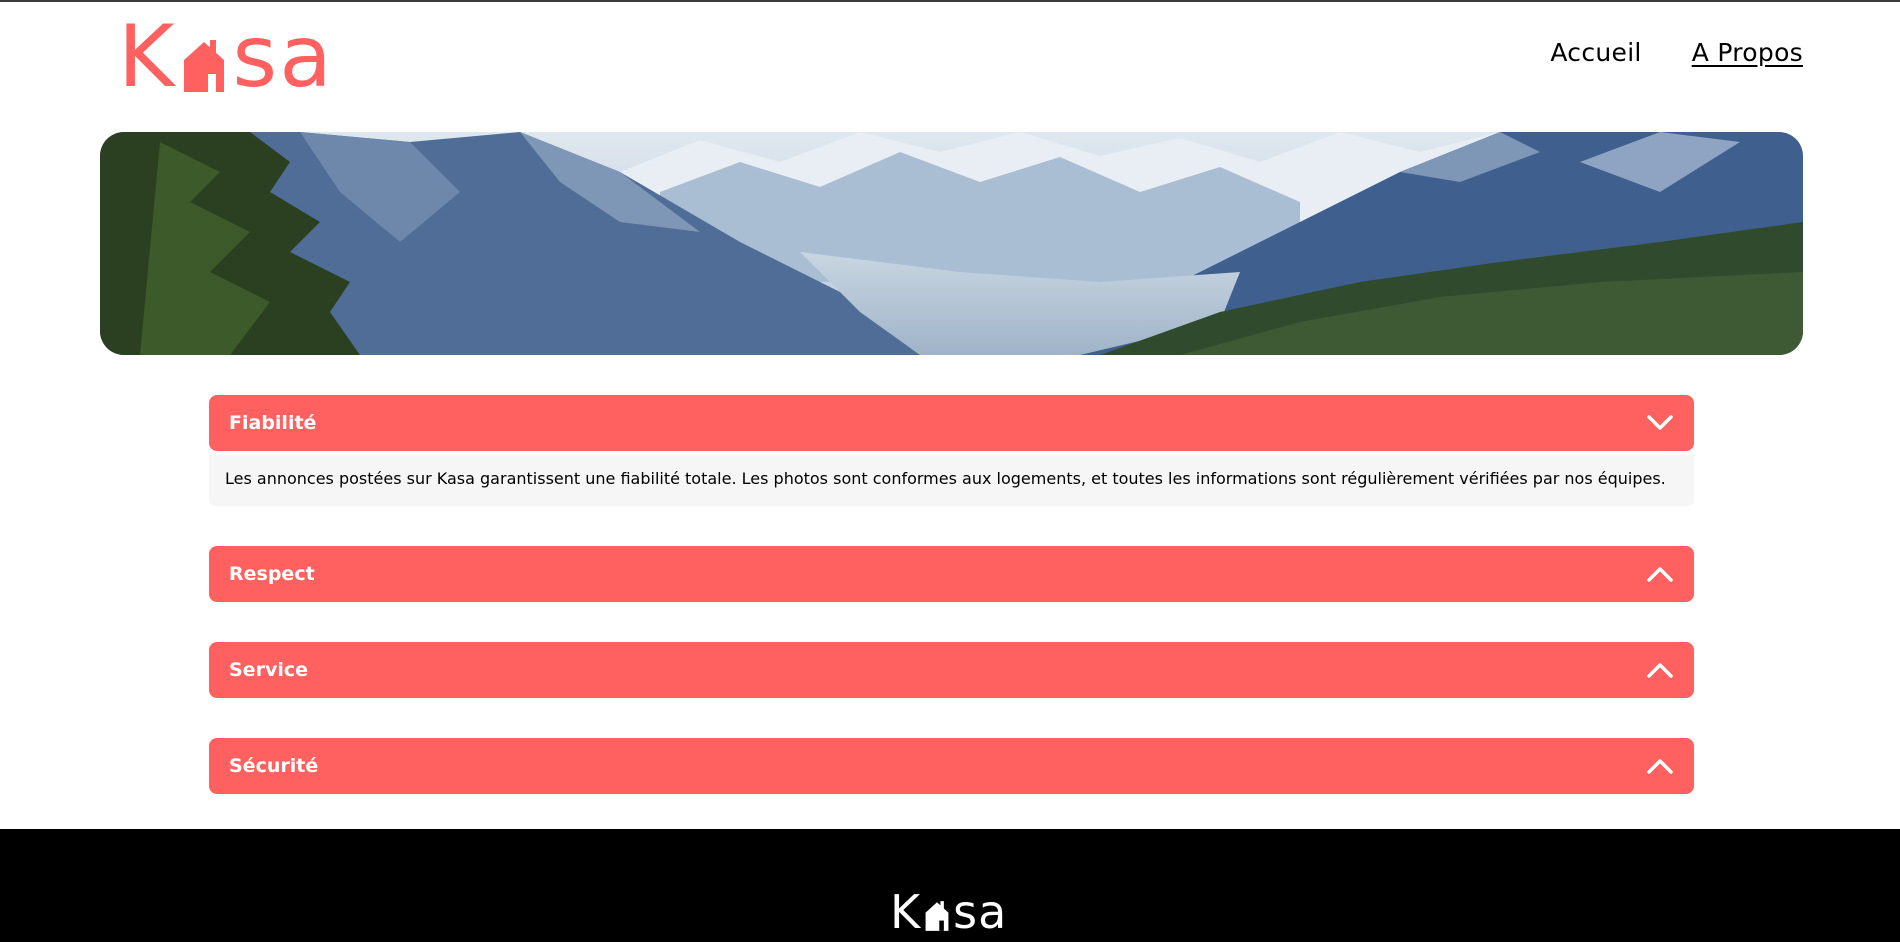 The image size is (1900, 942). Describe the element at coordinates (1747, 52) in the screenshot. I see `nav-link-a-propos: A Propos` at that location.